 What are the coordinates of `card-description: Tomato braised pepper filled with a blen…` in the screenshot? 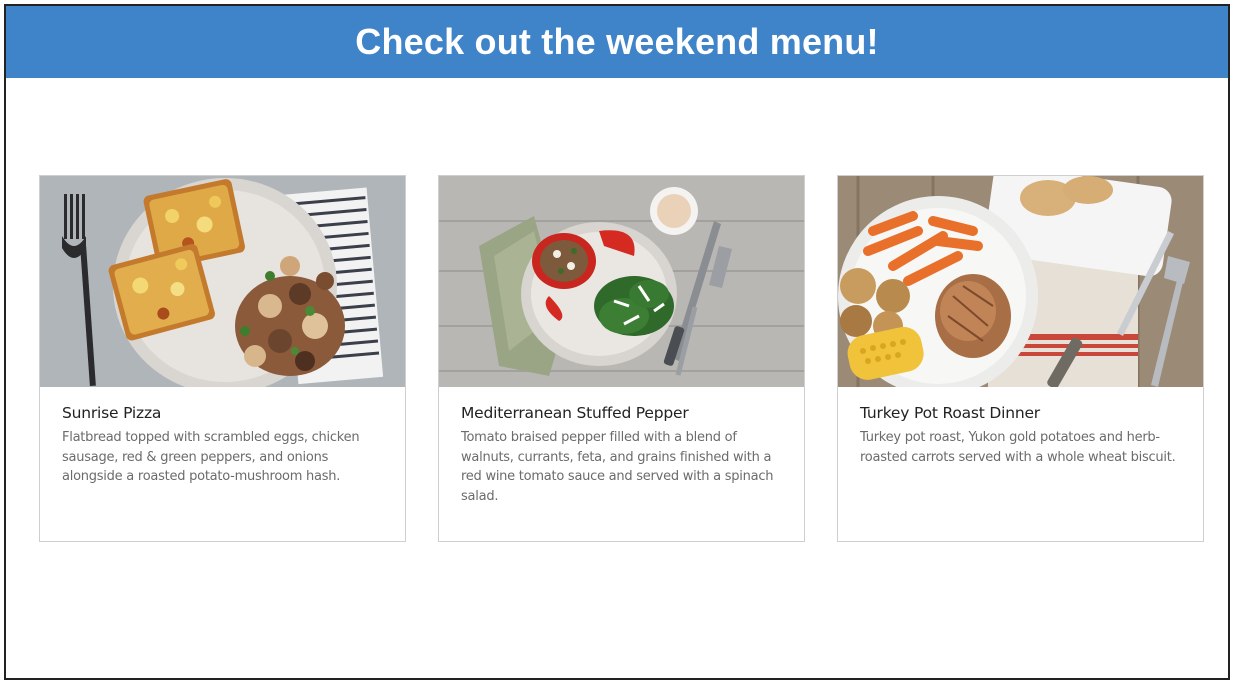 It's located at (617, 467).